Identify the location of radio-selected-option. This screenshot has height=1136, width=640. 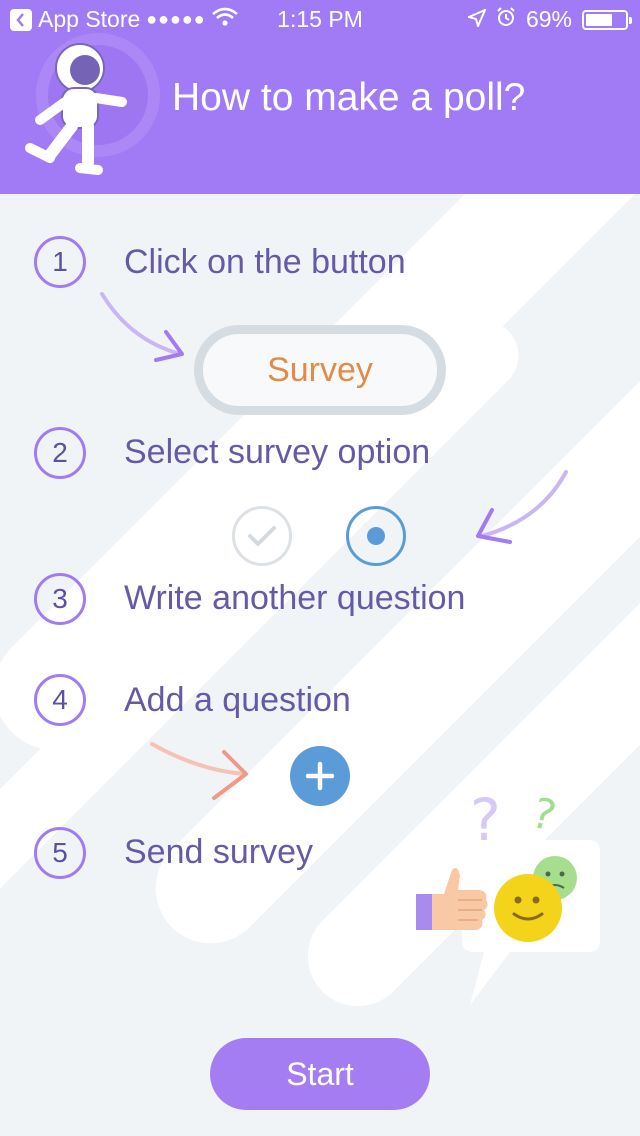
(376, 536).